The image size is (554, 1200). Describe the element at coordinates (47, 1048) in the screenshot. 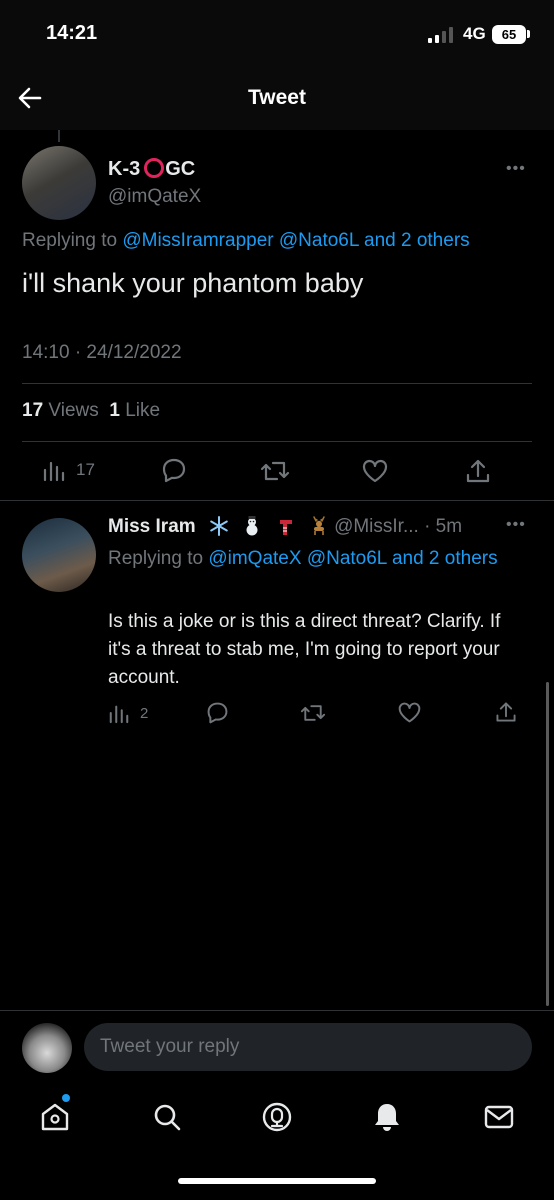

I see `user-avatar` at that location.